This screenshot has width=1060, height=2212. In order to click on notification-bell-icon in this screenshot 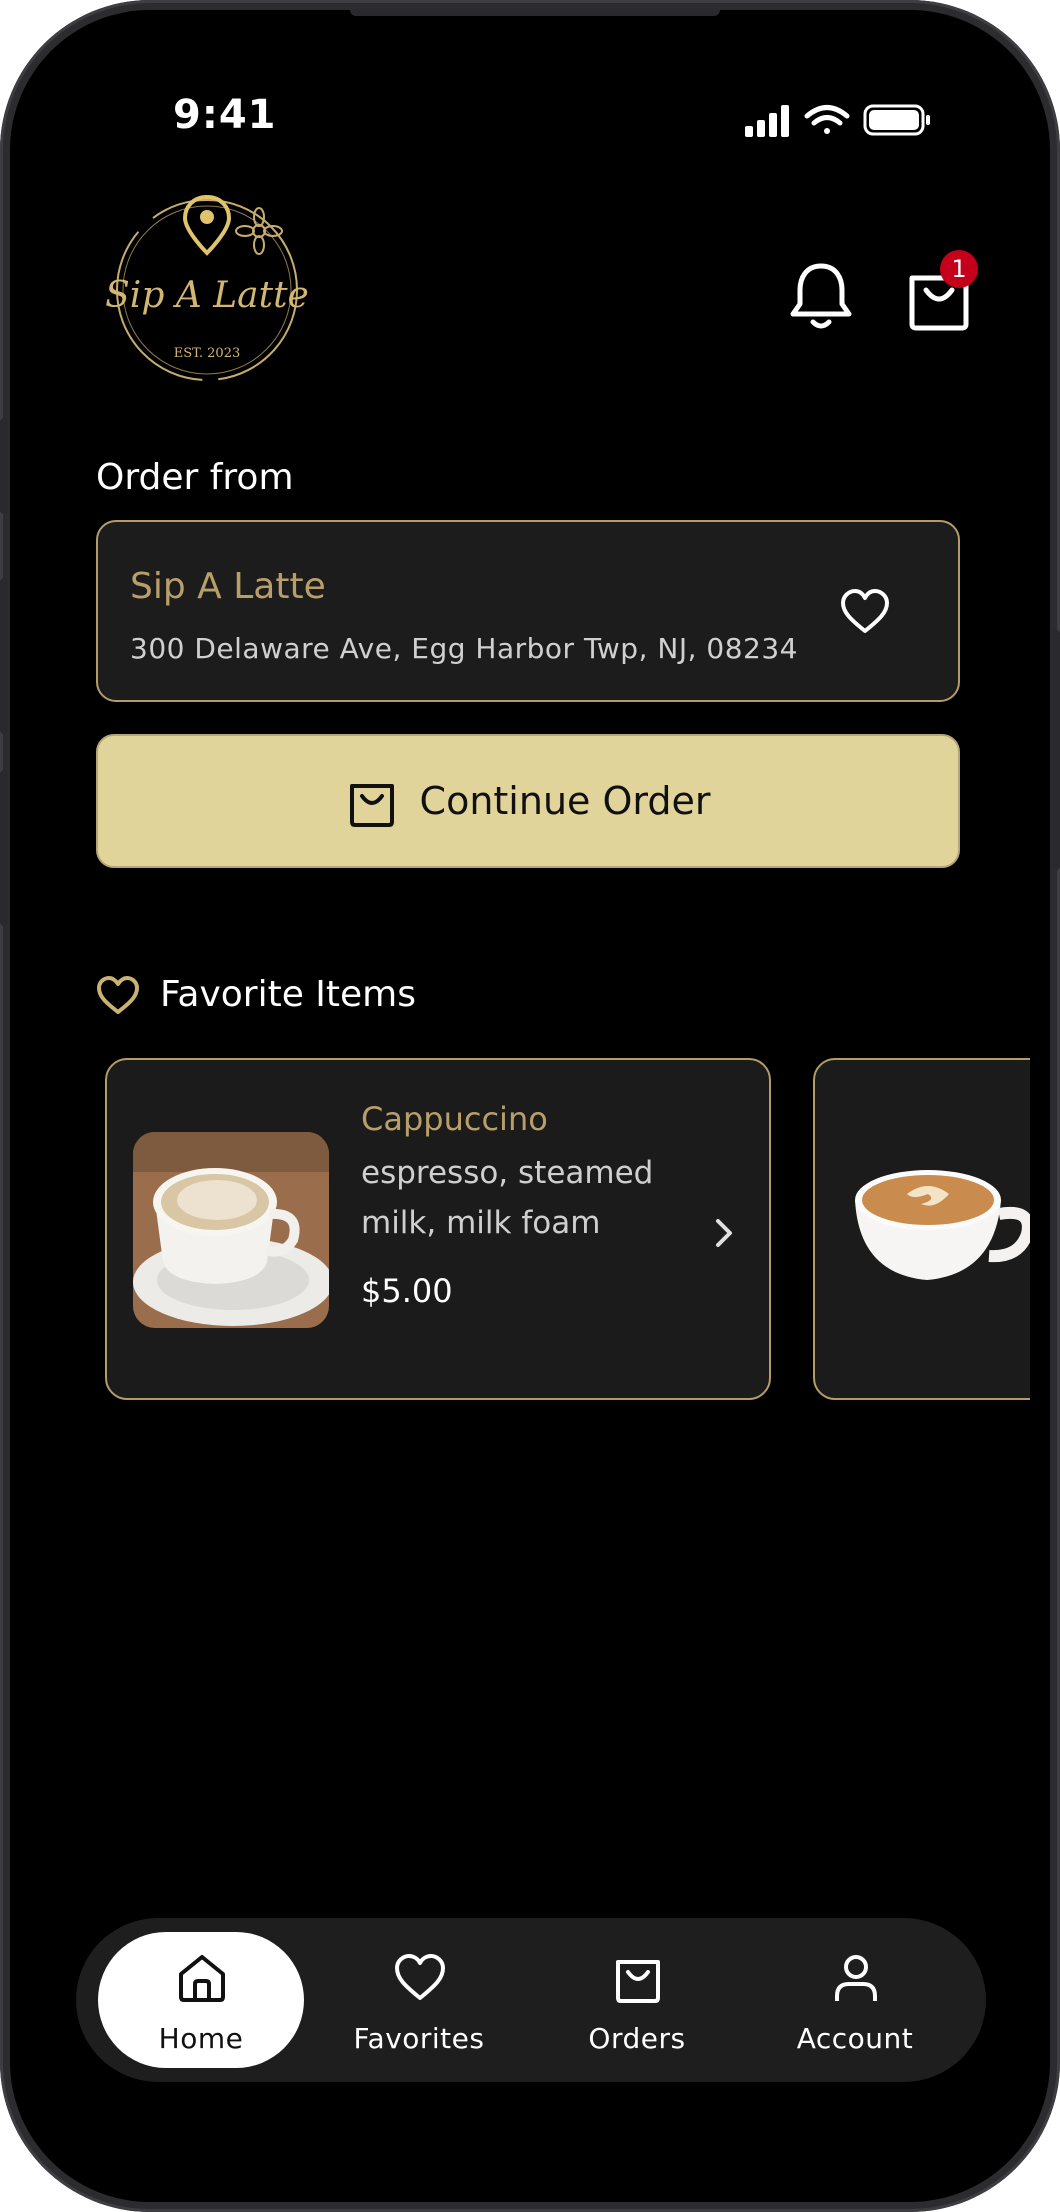, I will do `click(821, 296)`.